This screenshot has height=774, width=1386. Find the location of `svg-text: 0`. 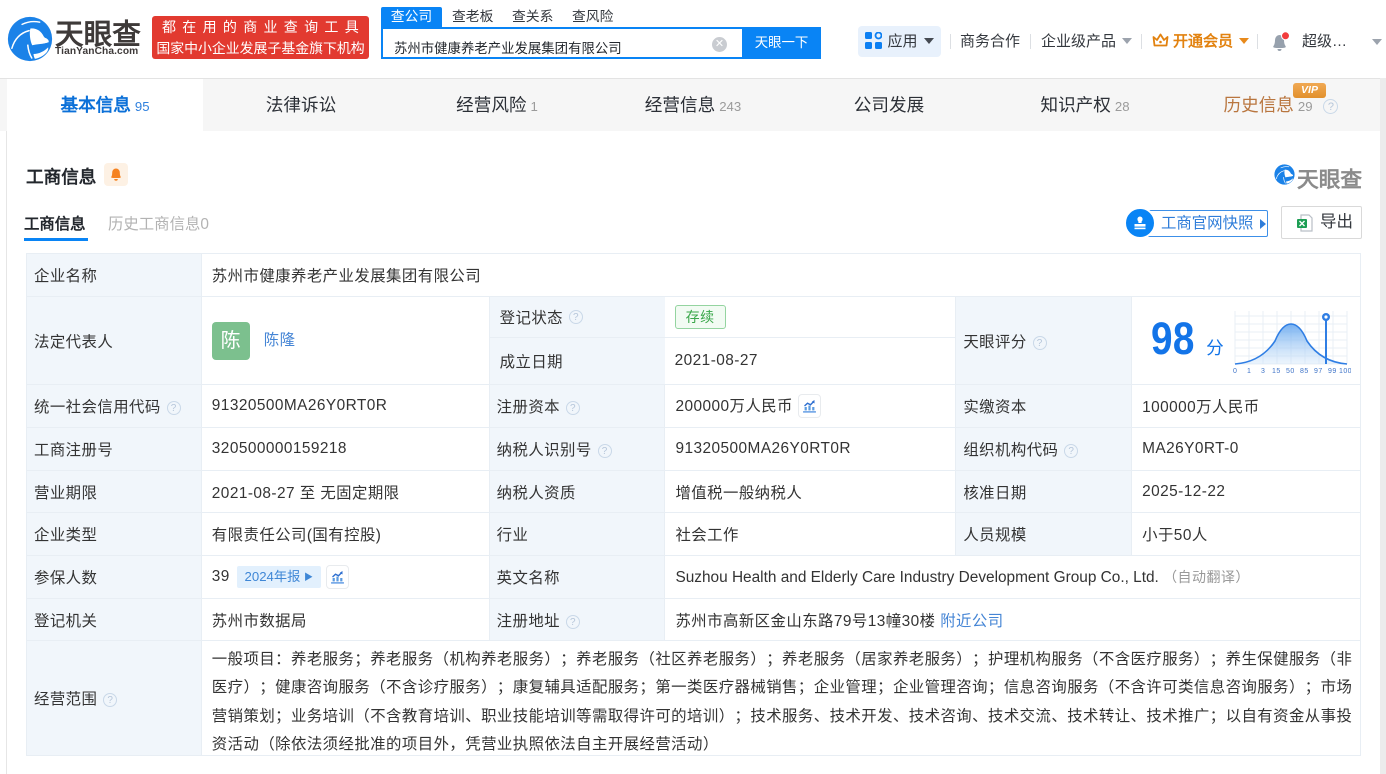

svg-text: 0 is located at coordinates (1235, 371).